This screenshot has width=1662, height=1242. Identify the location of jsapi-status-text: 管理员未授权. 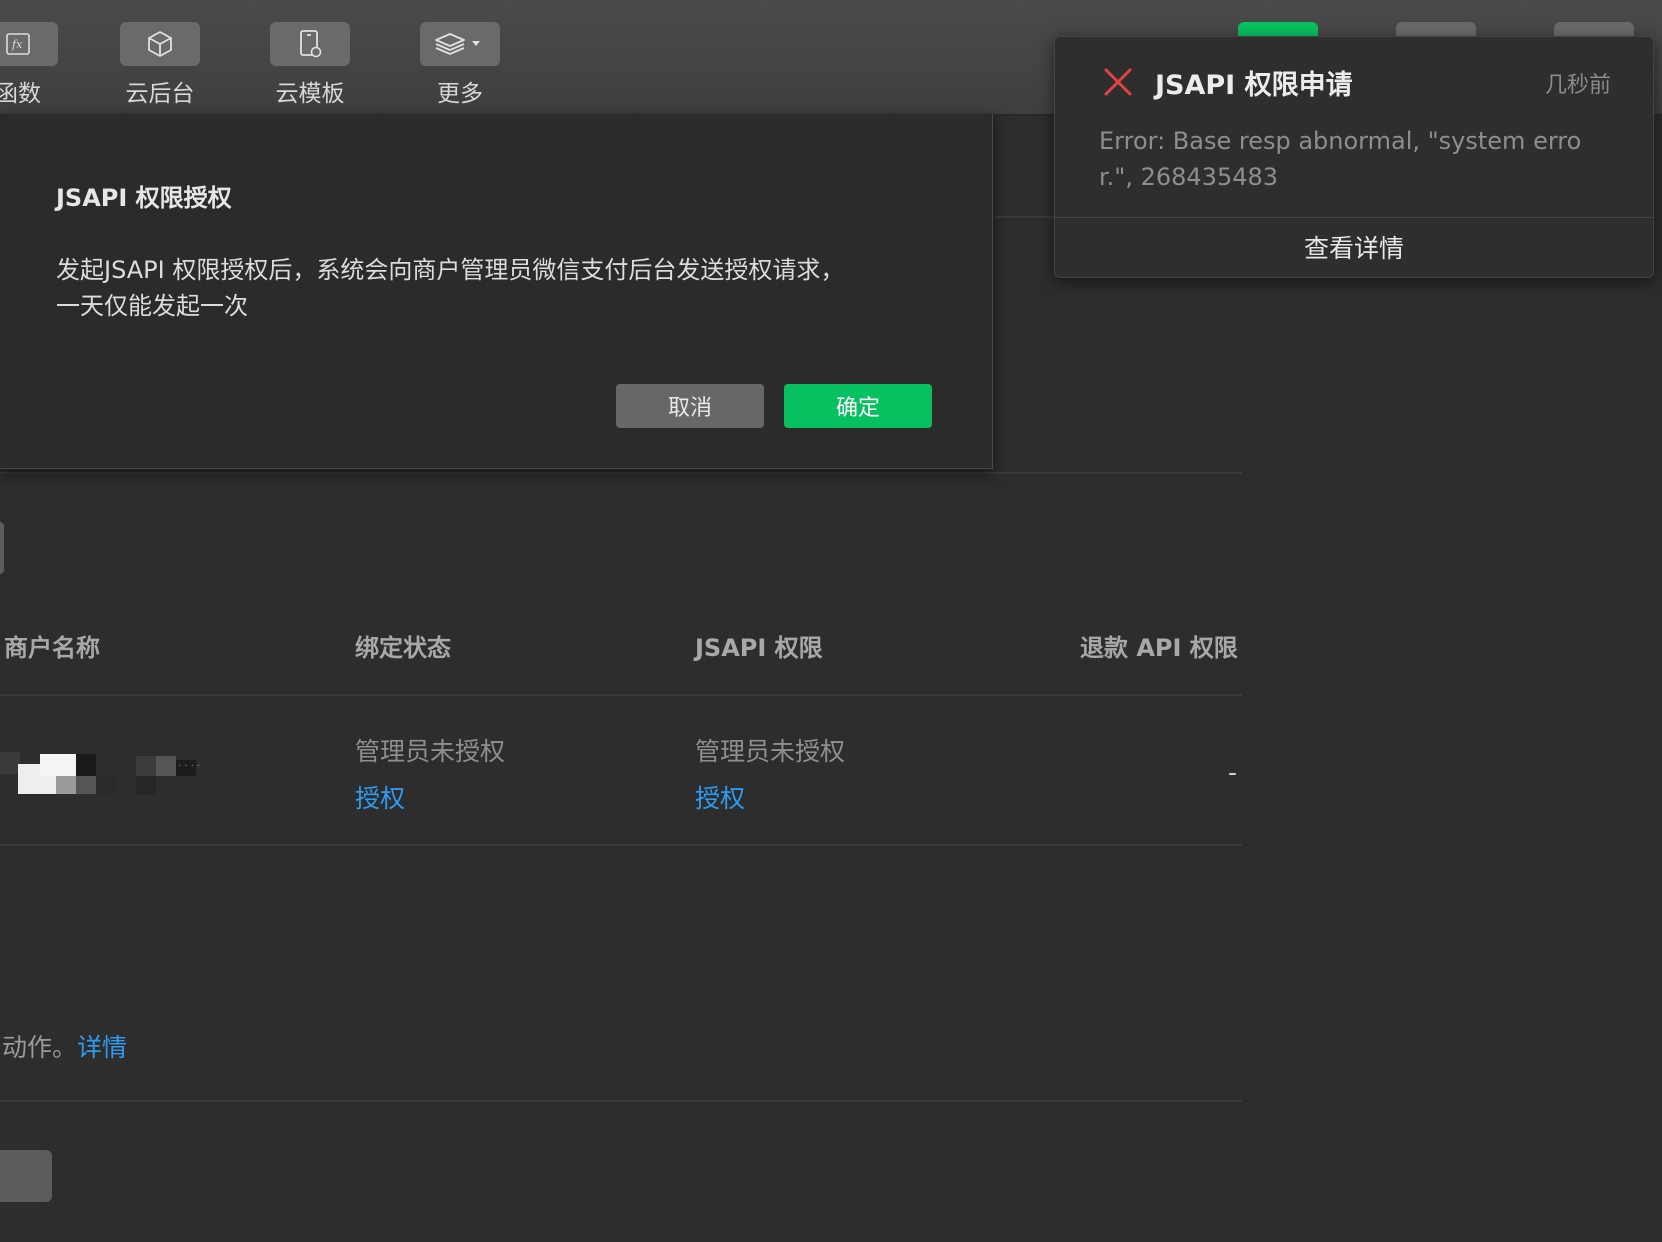
(770, 751).